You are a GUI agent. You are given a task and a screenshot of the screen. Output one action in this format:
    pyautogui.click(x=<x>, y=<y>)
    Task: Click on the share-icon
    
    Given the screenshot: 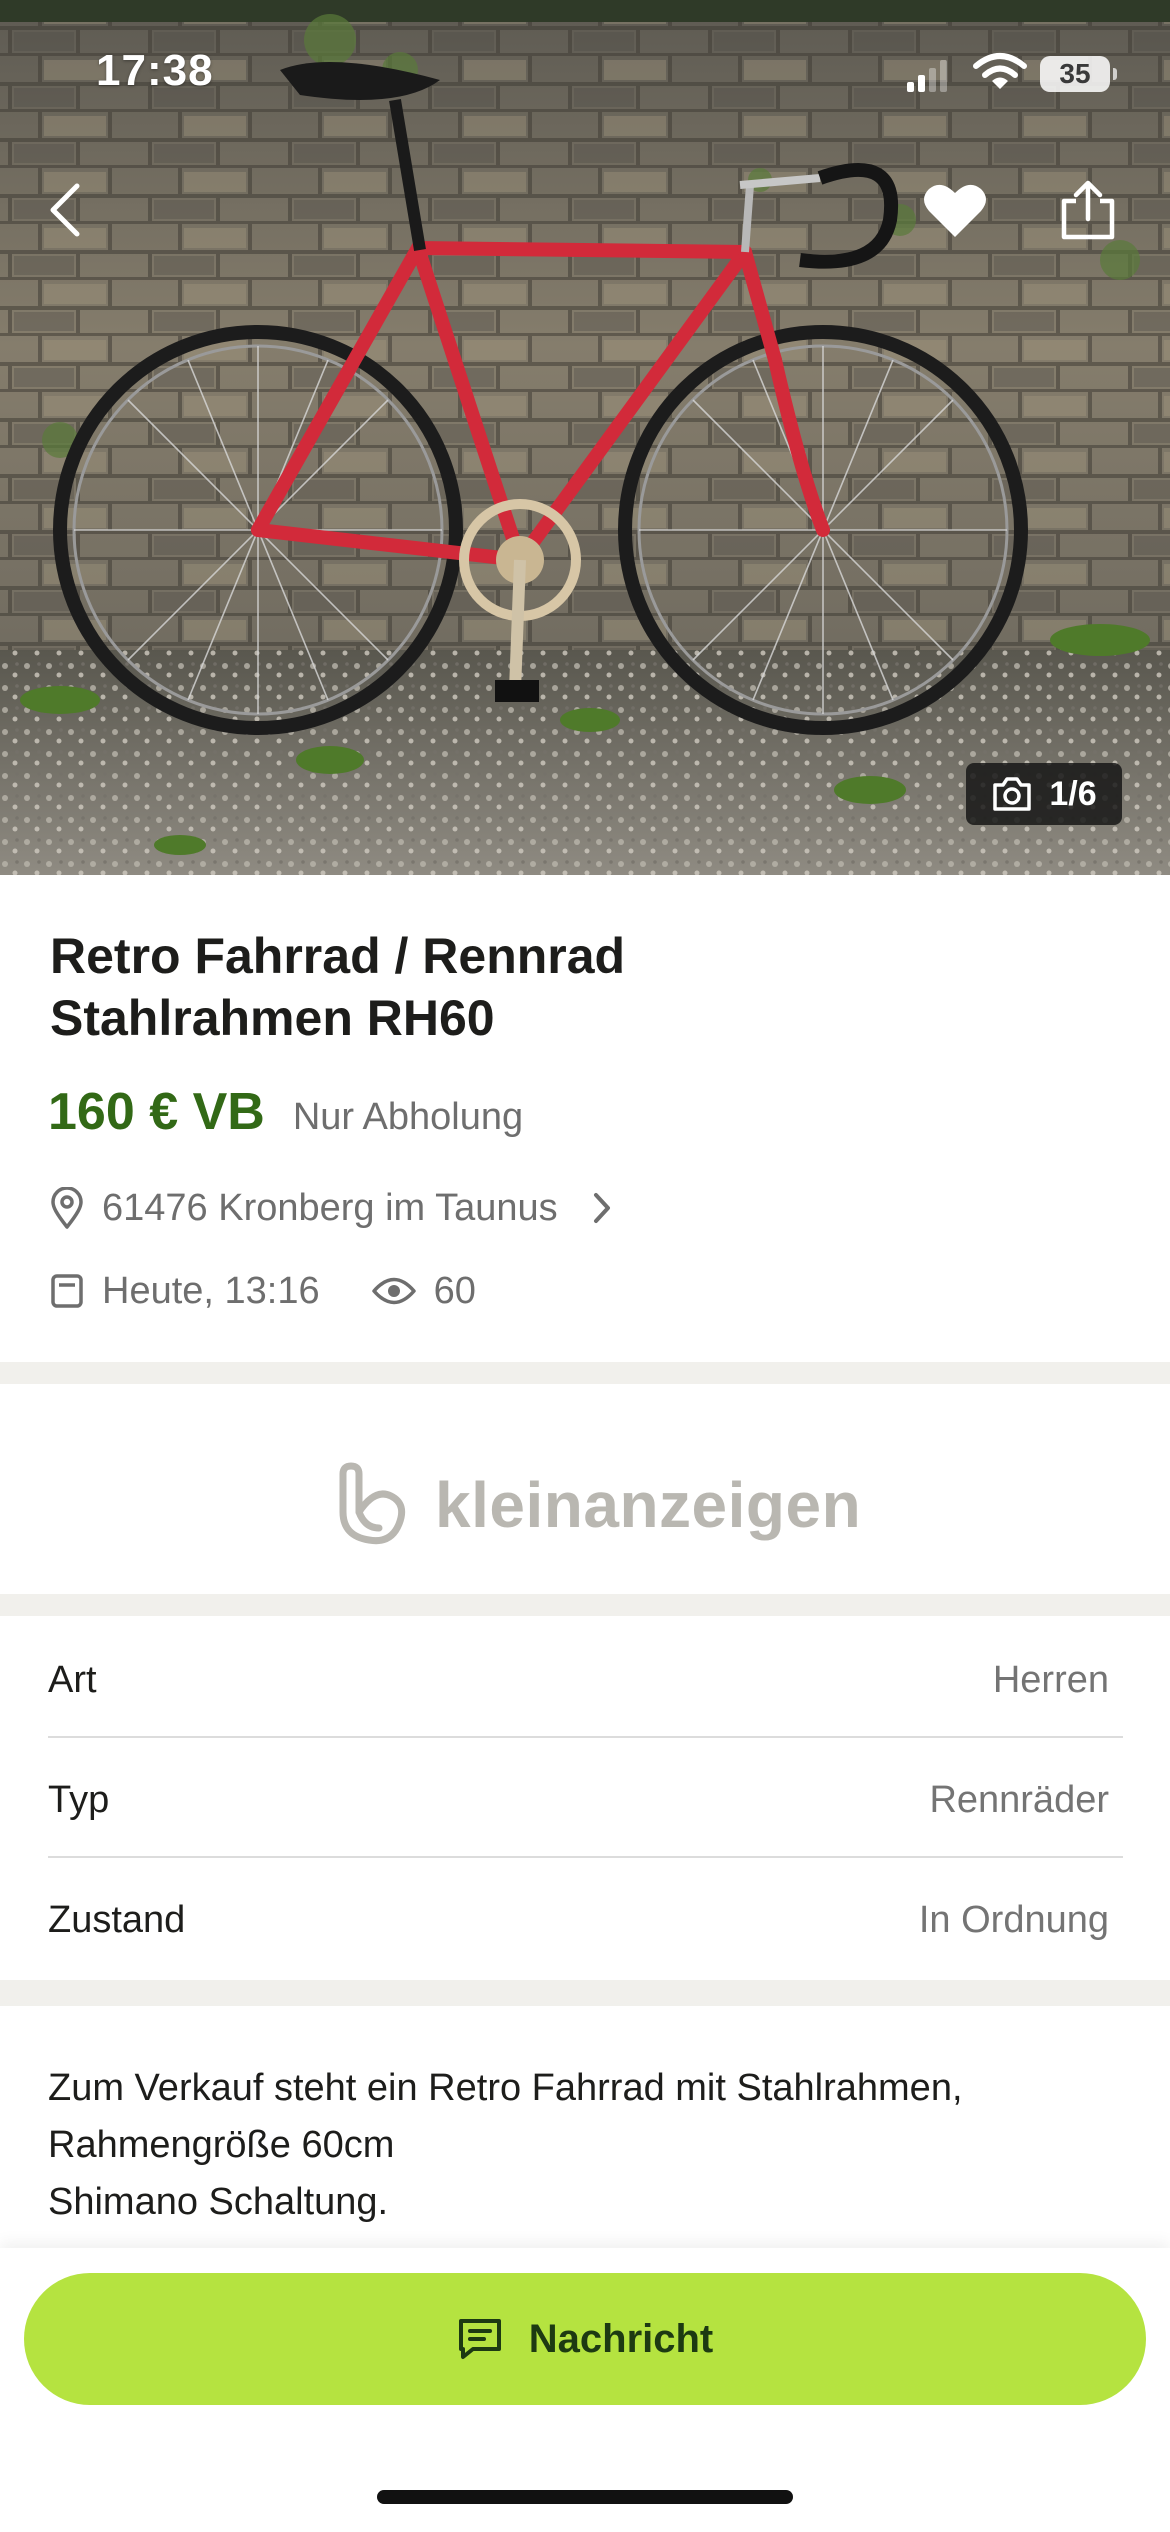 What is the action you would take?
    pyautogui.click(x=1088, y=210)
    